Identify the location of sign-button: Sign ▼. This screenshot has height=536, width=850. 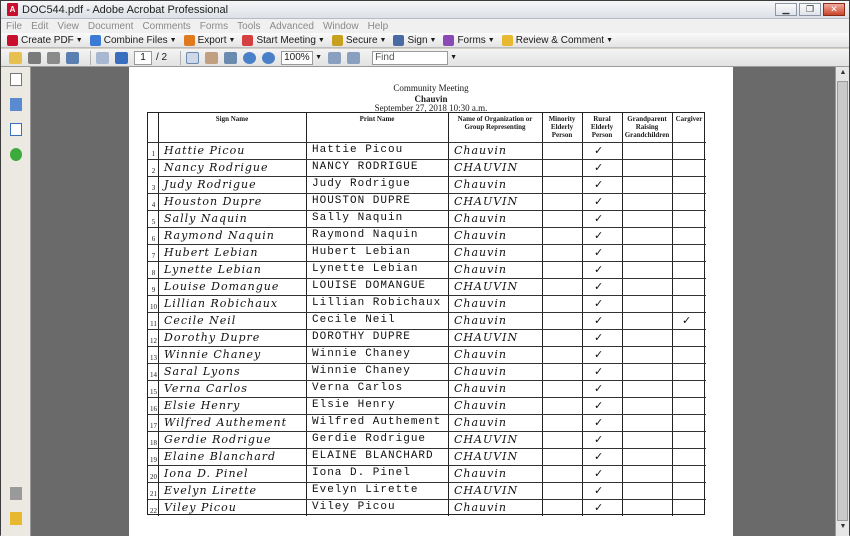
(414, 40).